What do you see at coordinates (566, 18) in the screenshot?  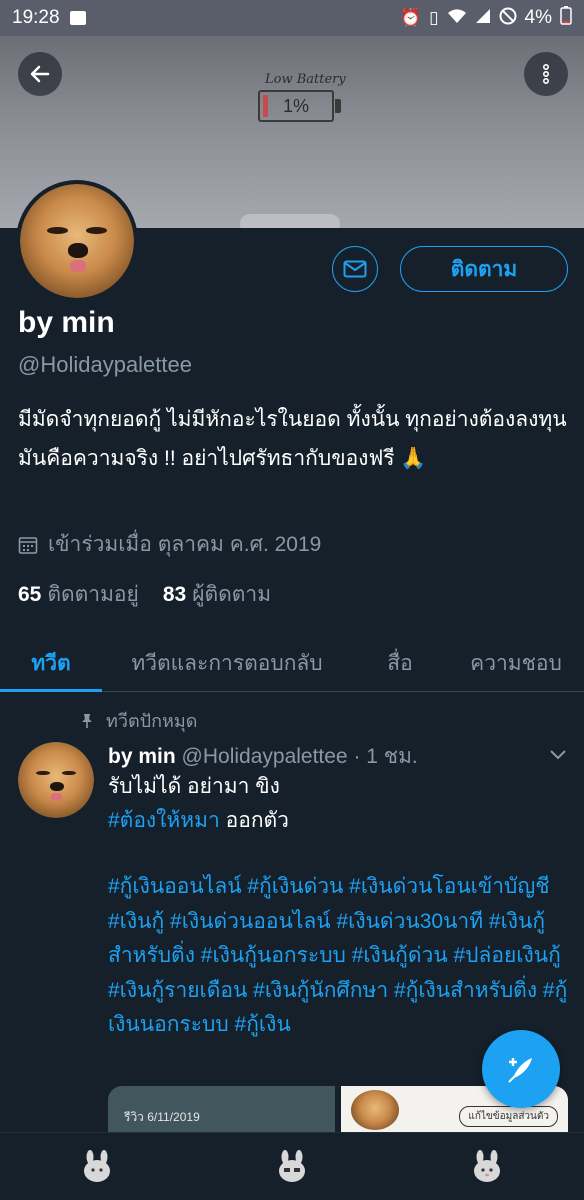 I see `battery-icon` at bounding box center [566, 18].